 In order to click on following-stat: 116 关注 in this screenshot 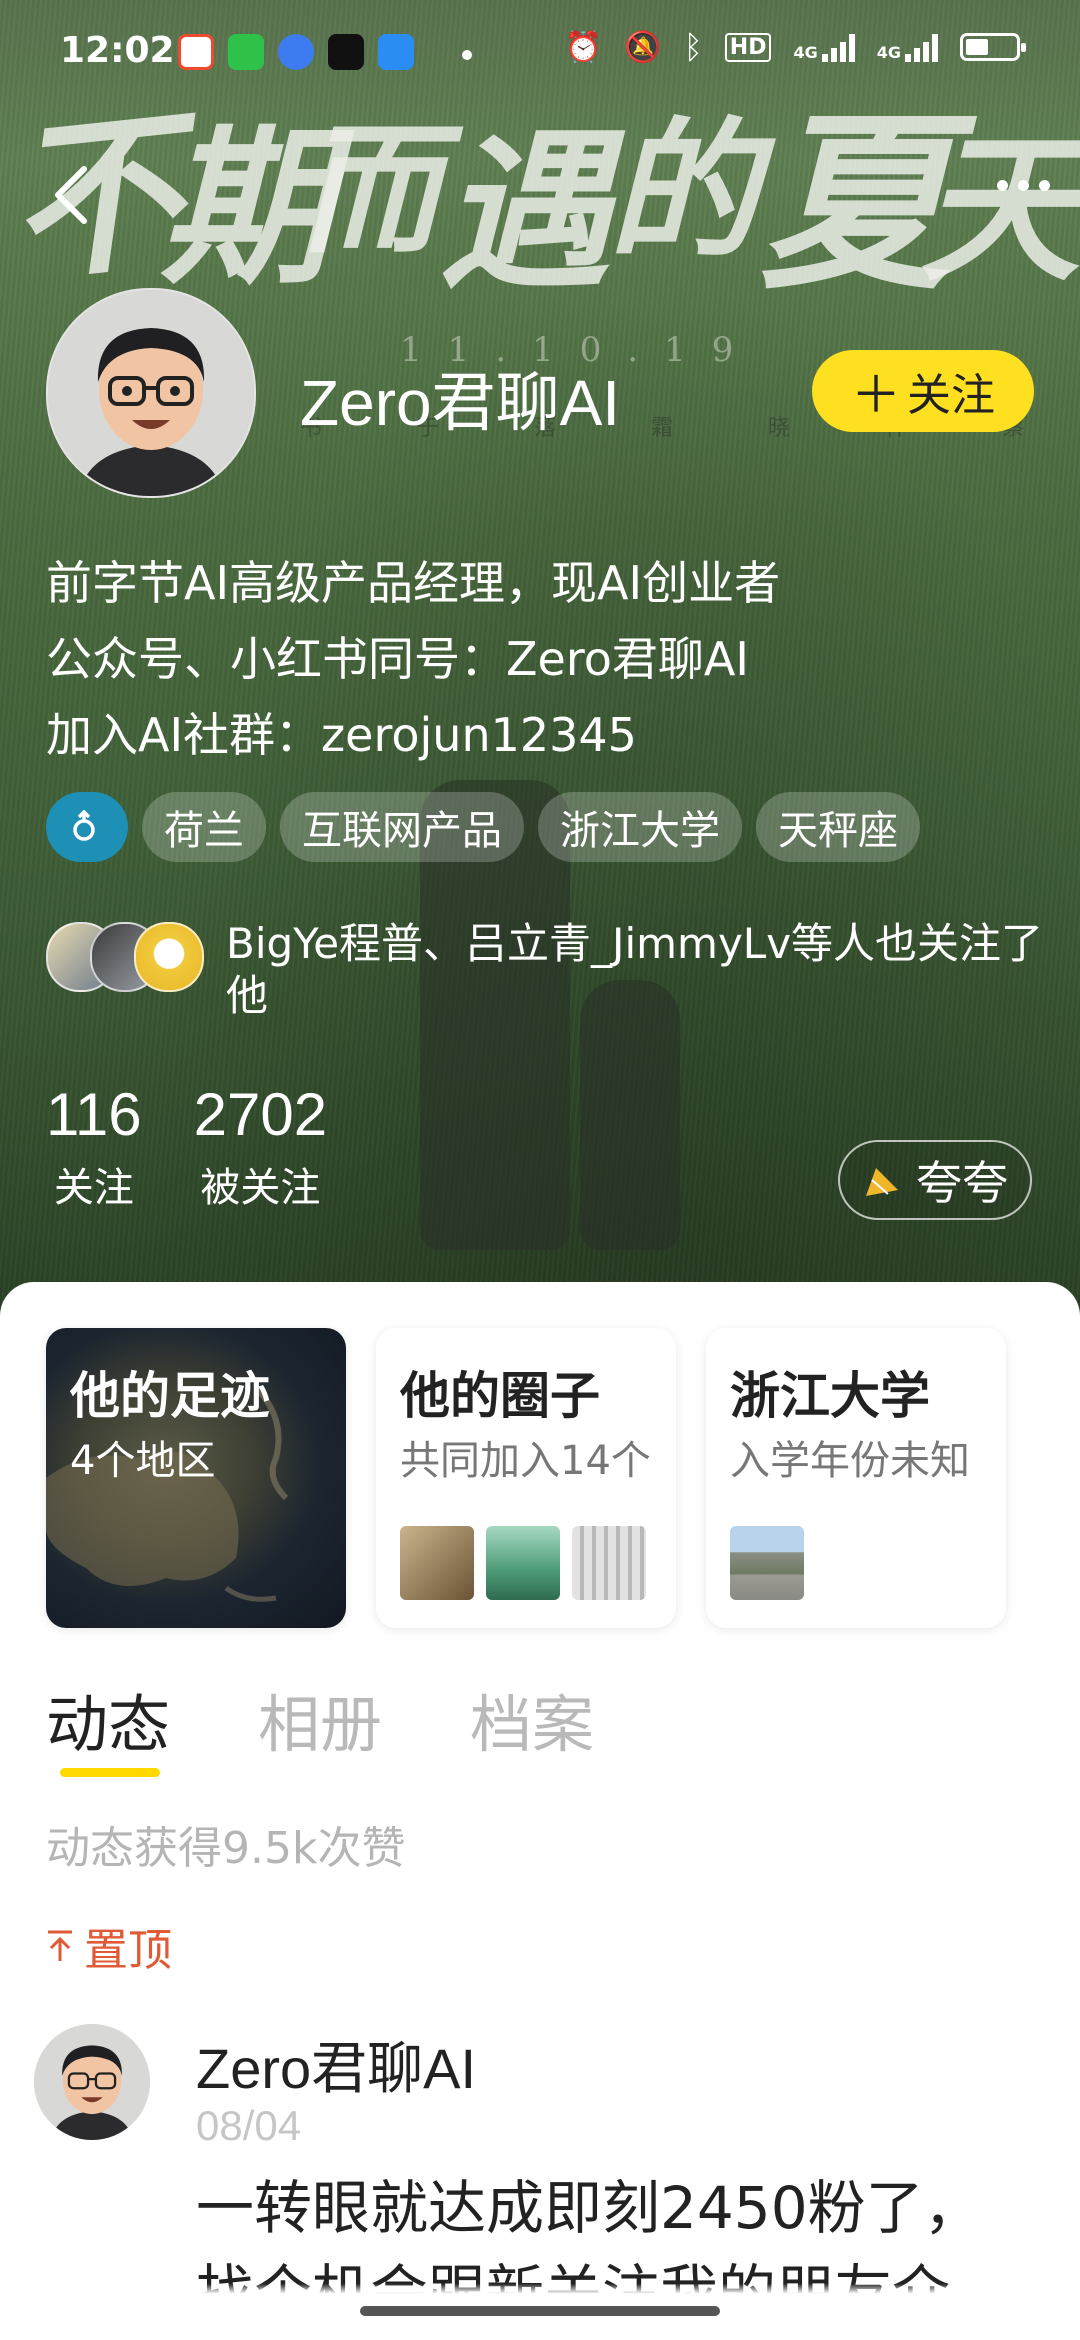, I will do `click(94, 1146)`.